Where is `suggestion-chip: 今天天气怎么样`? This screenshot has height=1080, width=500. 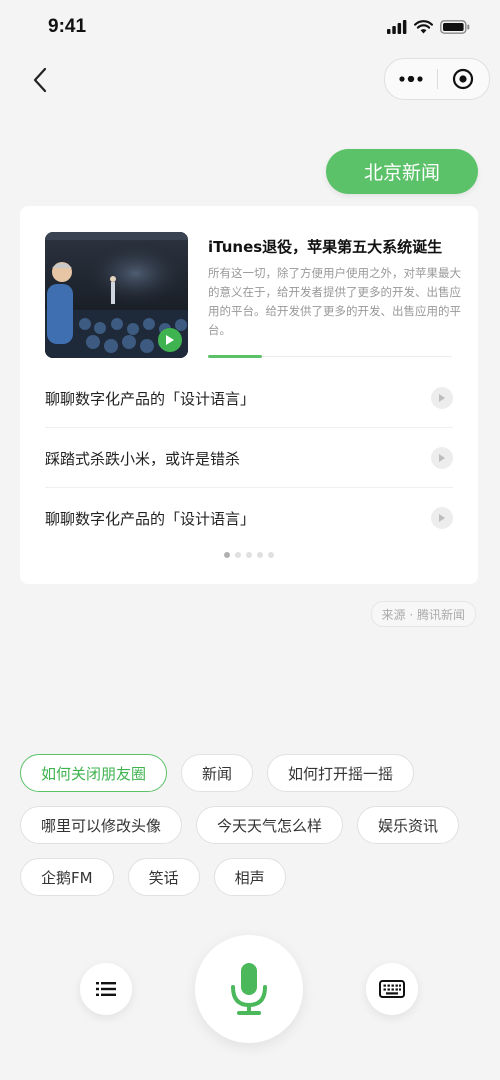
suggestion-chip: 今天天气怎么样 is located at coordinates (270, 825).